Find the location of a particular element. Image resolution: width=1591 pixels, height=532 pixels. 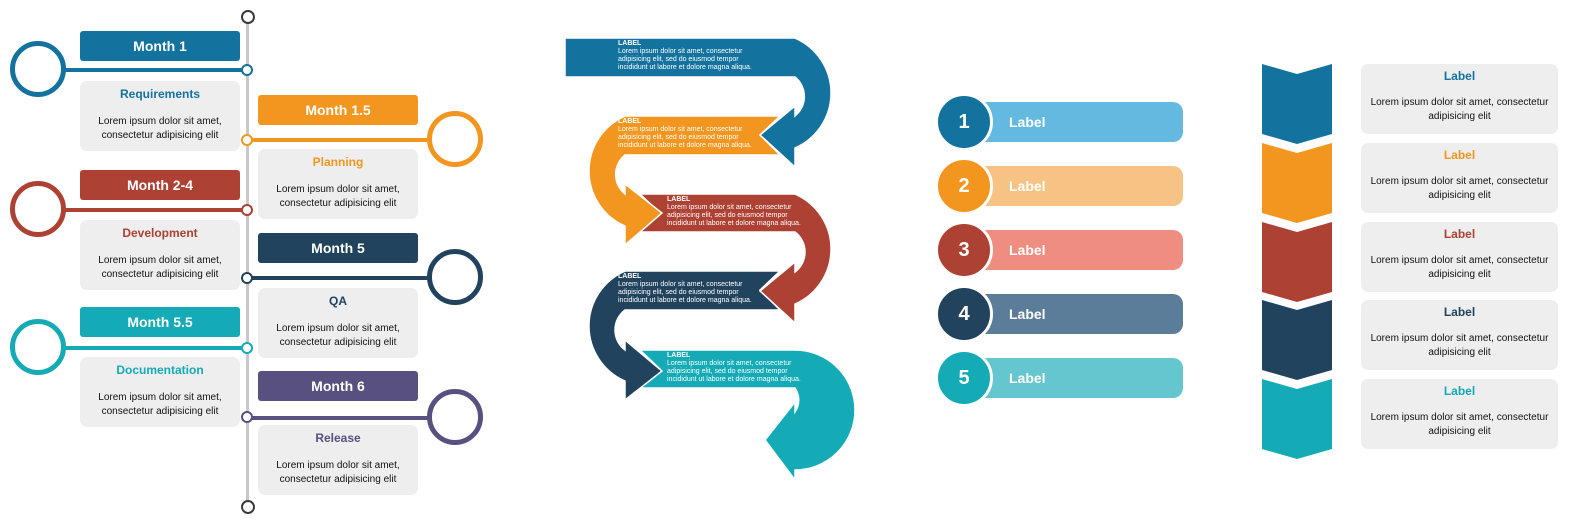

number-badge: 4 is located at coordinates (964, 314).